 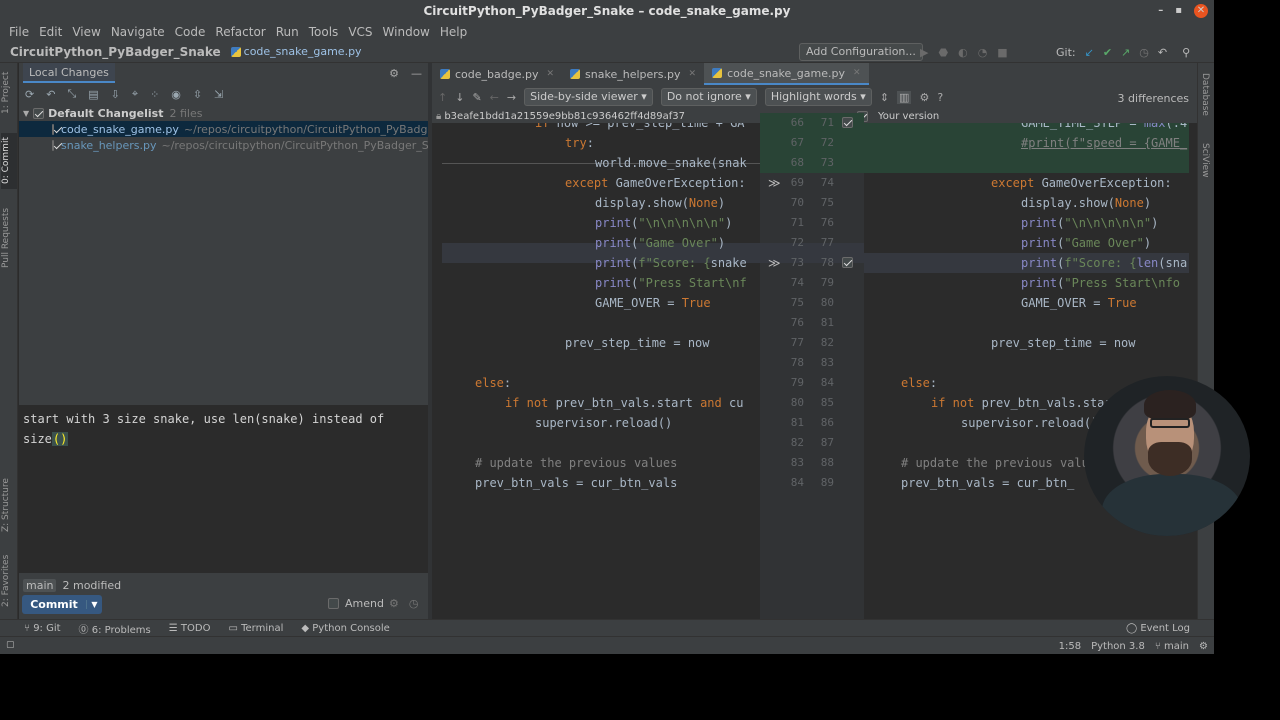 I want to click on menu-refactor: Refactor, so click(x=240, y=32).